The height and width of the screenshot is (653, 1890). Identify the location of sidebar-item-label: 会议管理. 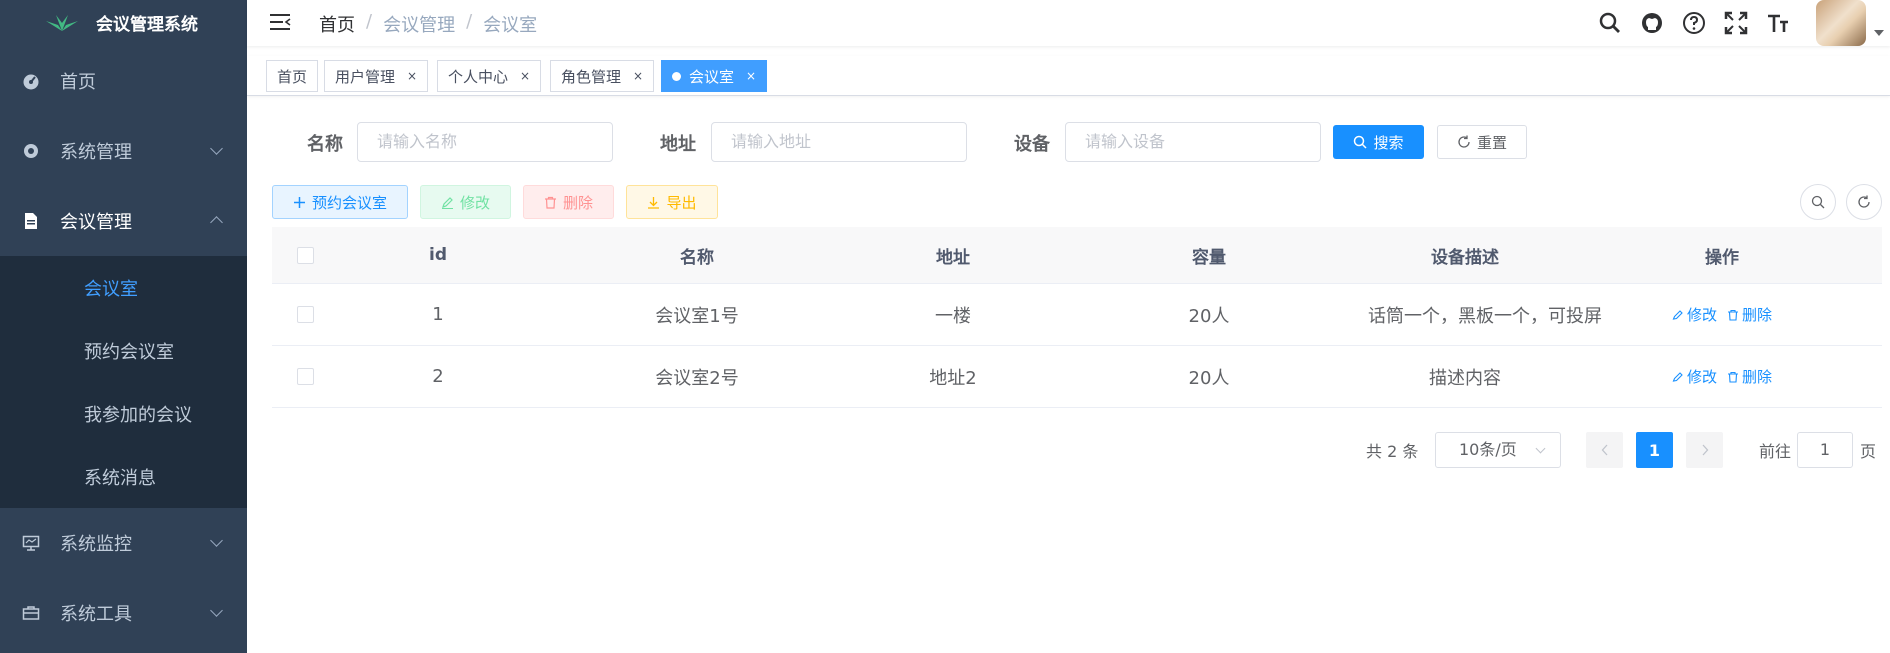
(96, 222).